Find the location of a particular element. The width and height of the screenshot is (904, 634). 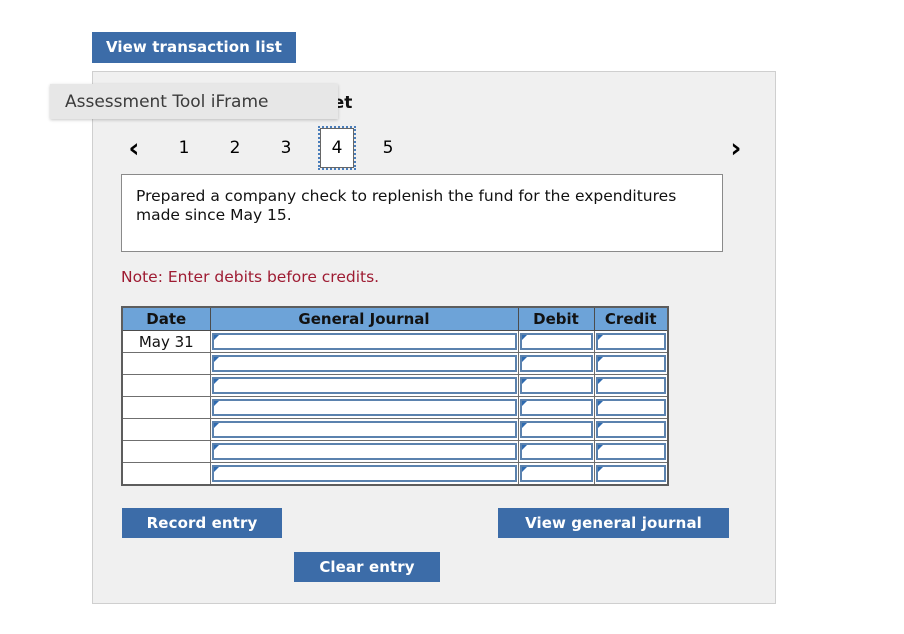

pager-page-list: 1 2 3 4 5 is located at coordinates (294, 148).